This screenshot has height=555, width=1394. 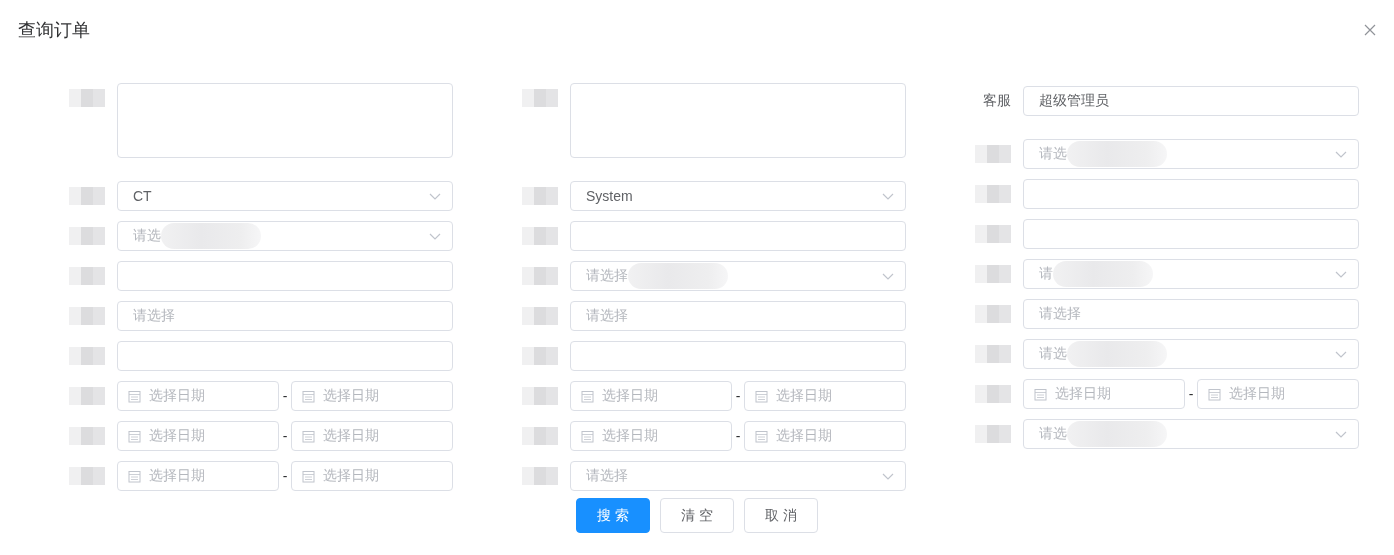 What do you see at coordinates (738, 196) in the screenshot?
I see `select-field: System` at bounding box center [738, 196].